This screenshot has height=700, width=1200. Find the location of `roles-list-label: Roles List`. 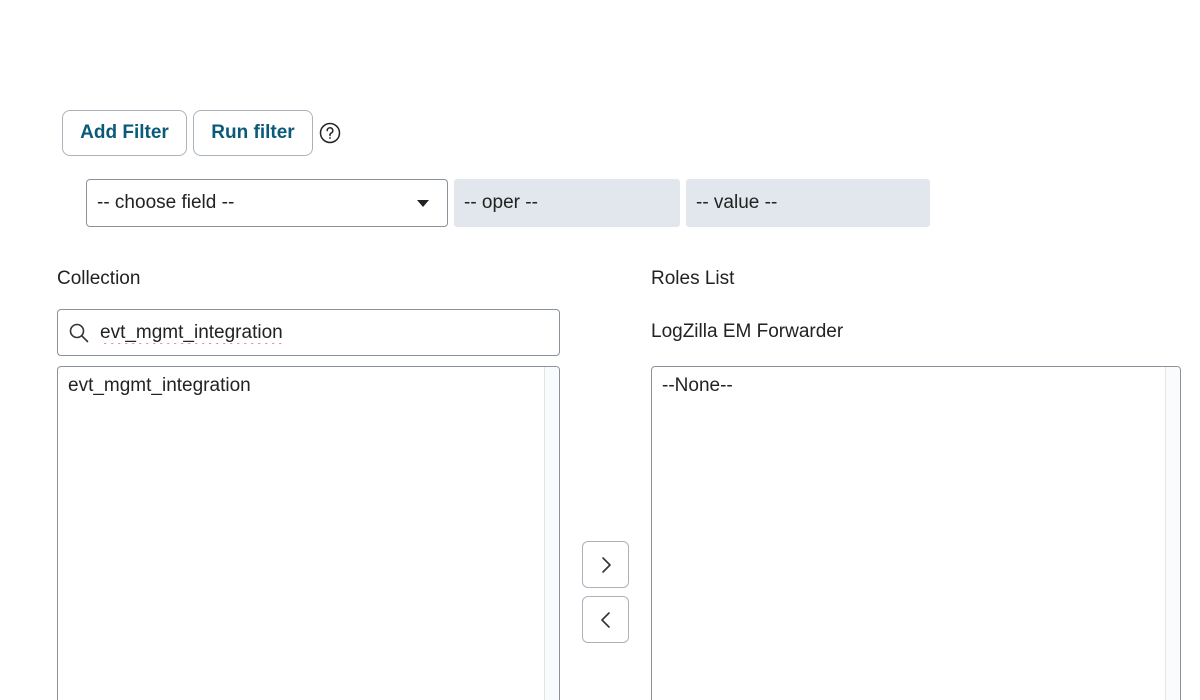

roles-list-label: Roles List is located at coordinates (693, 278).